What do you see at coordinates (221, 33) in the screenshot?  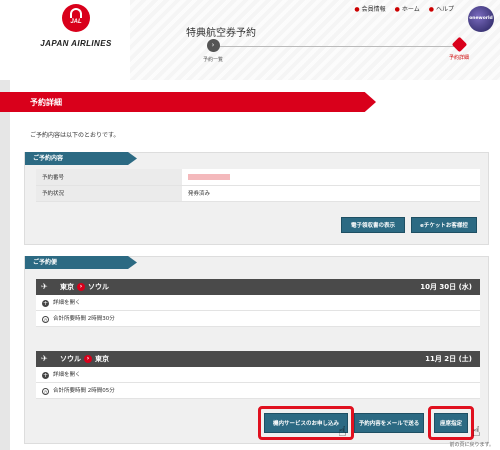 I see `page-title: 特典航空券予約` at bounding box center [221, 33].